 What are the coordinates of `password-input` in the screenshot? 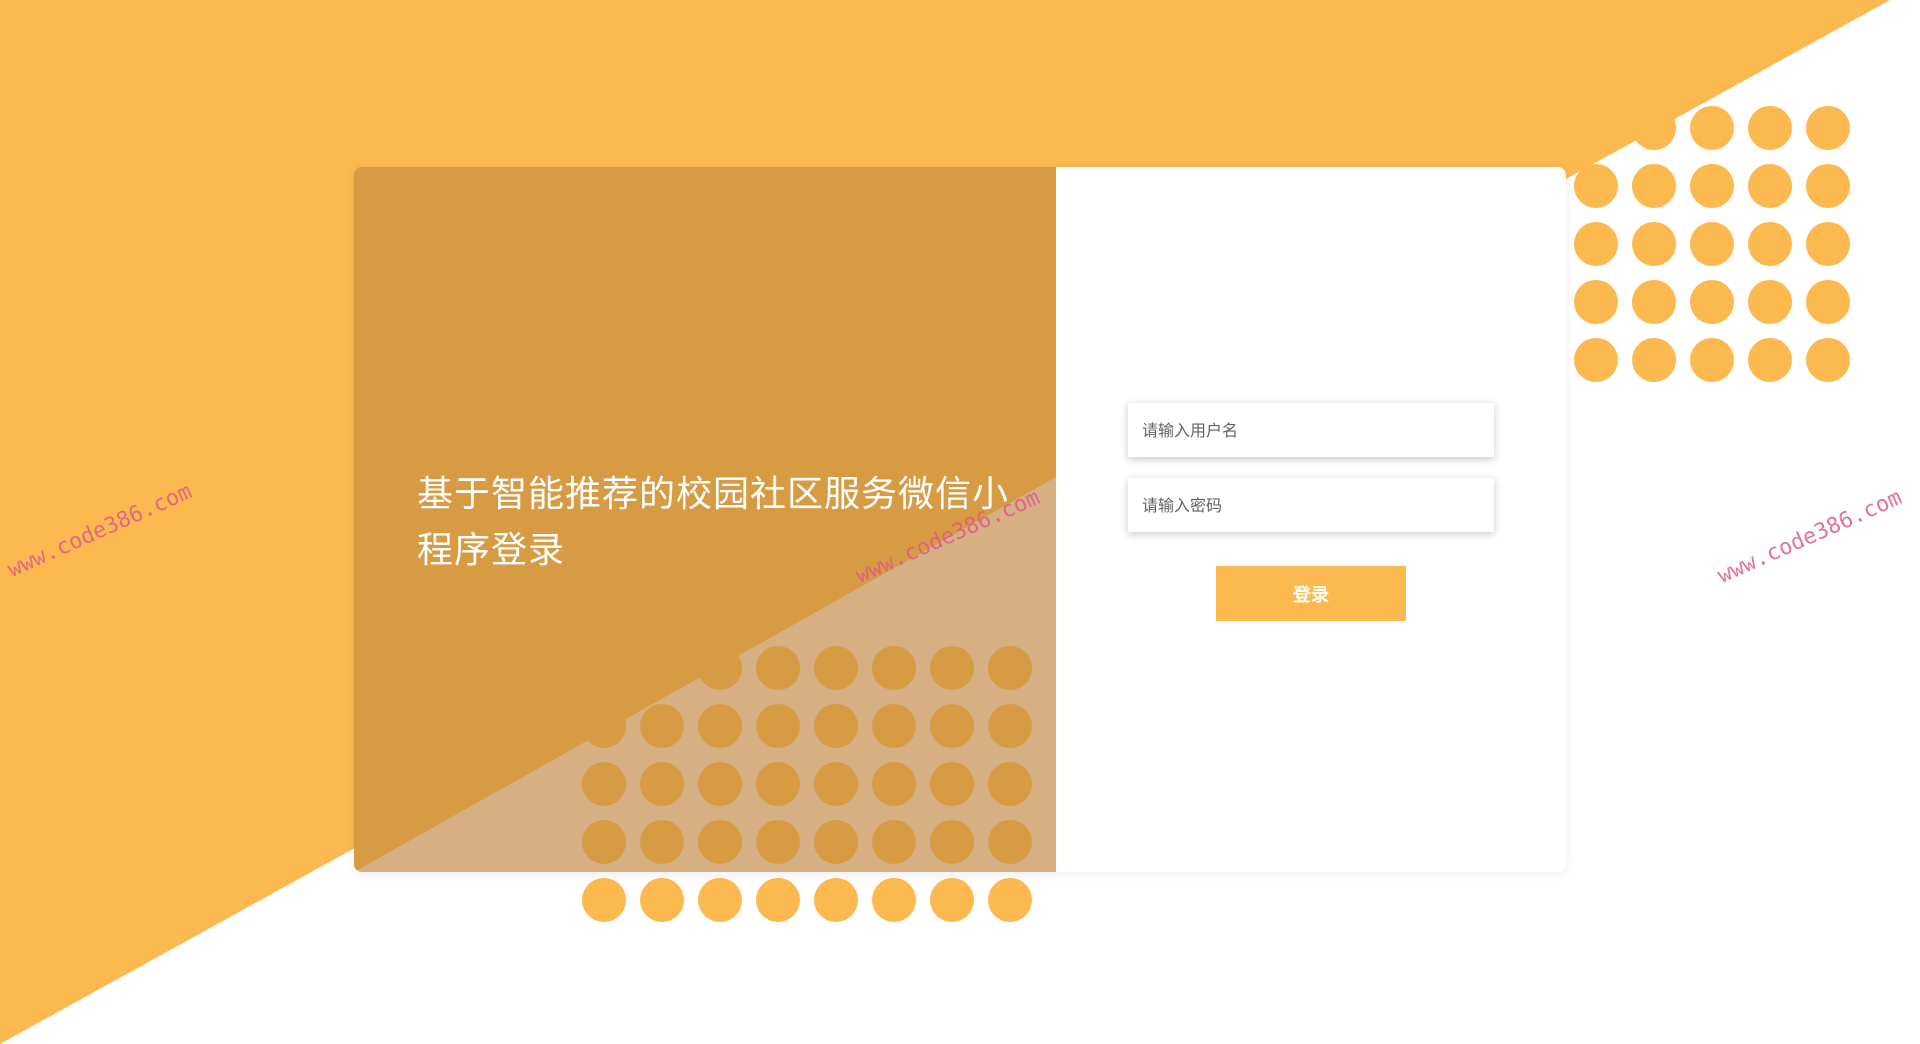 It's located at (1311, 505).